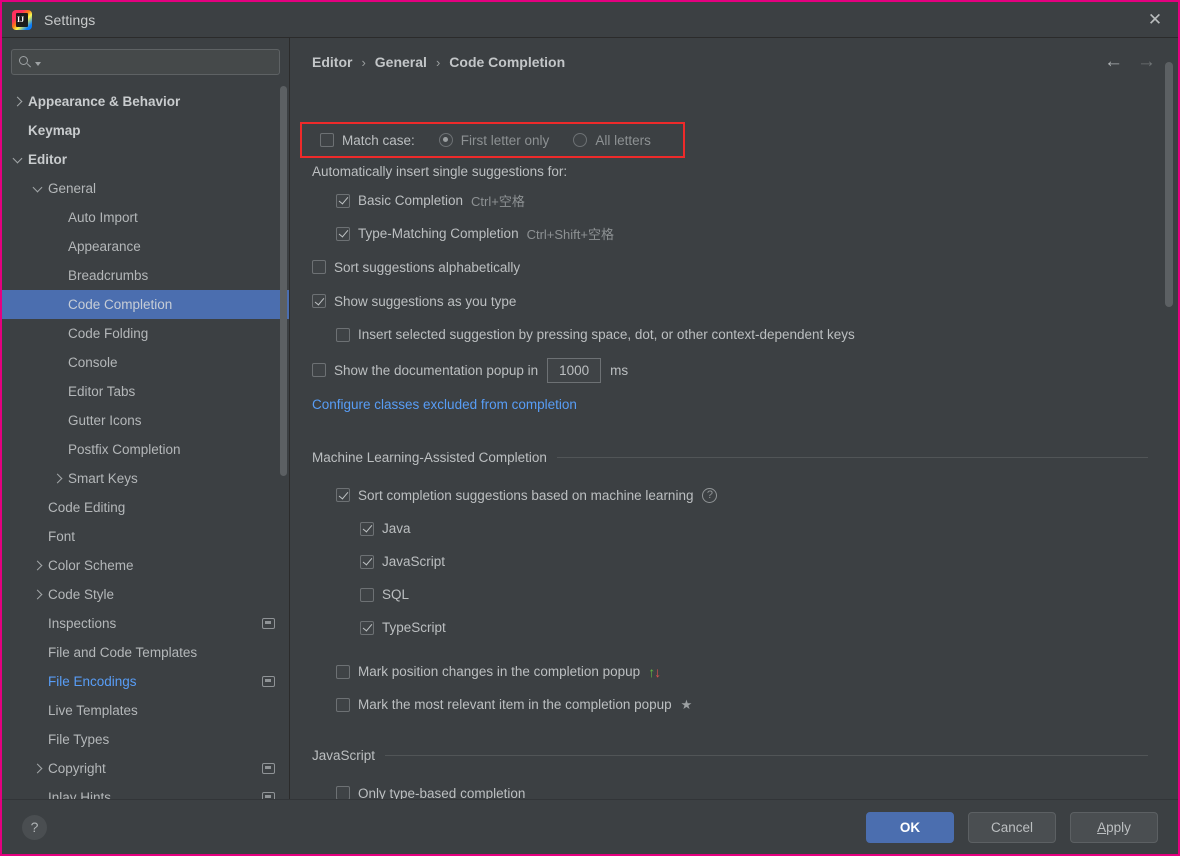 The width and height of the screenshot is (1180, 856). I want to click on sidebar-item-console: Console, so click(145, 362).